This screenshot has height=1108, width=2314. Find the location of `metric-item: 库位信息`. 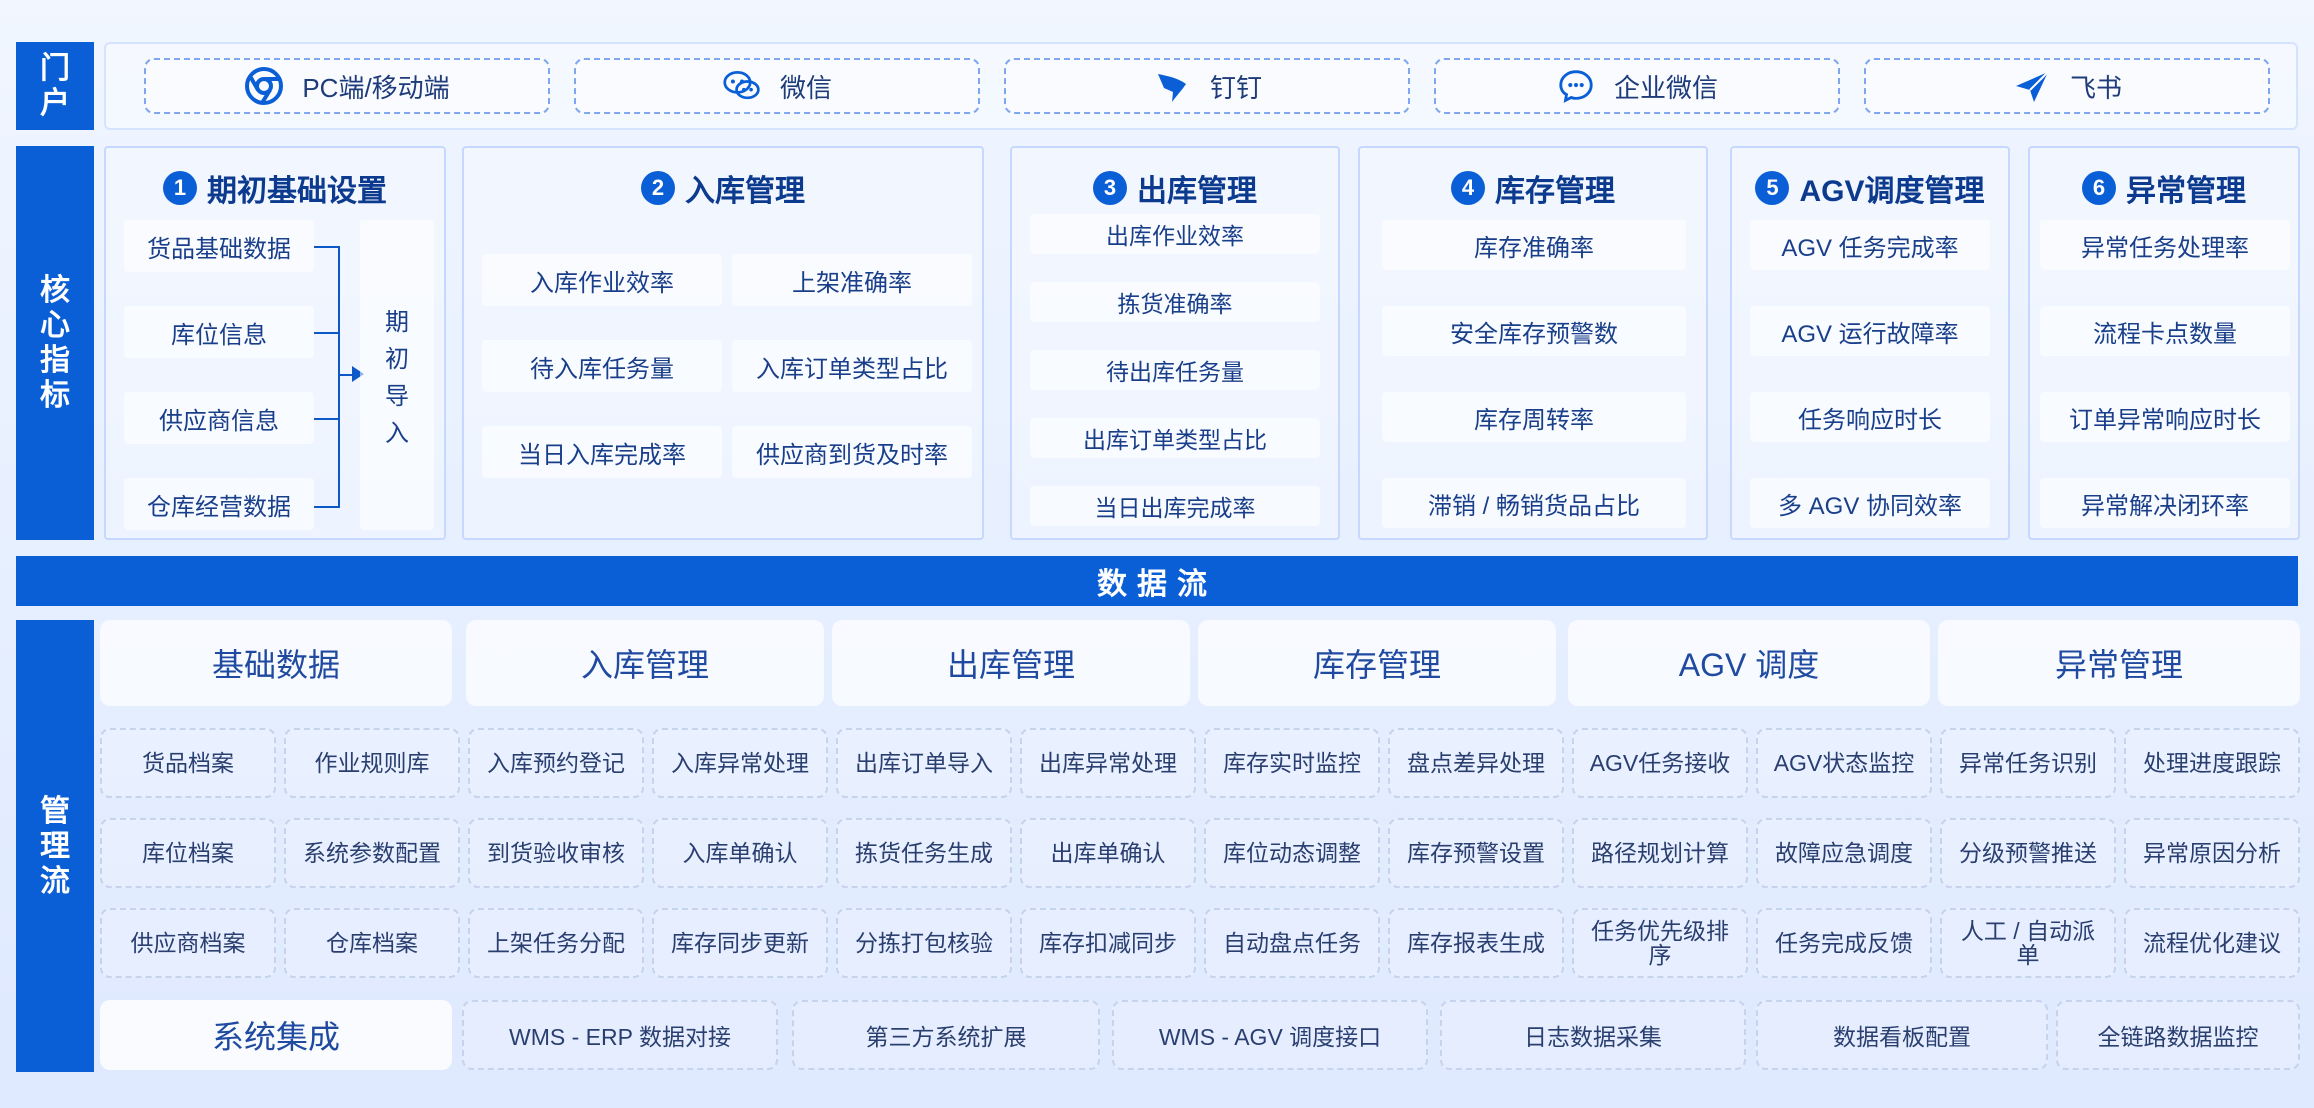

metric-item: 库位信息 is located at coordinates (219, 332).